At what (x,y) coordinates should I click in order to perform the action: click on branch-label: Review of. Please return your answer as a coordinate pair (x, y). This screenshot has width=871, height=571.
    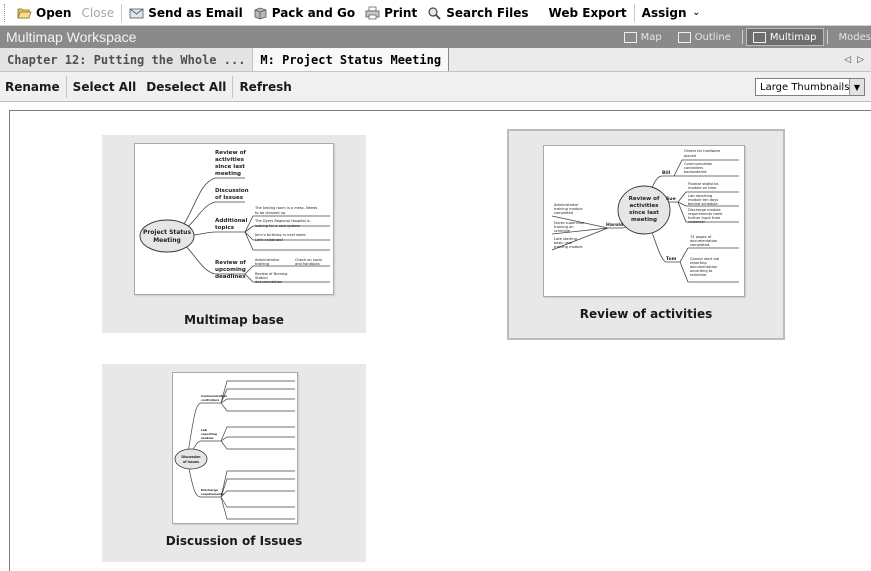
    Looking at the image, I should click on (230, 153).